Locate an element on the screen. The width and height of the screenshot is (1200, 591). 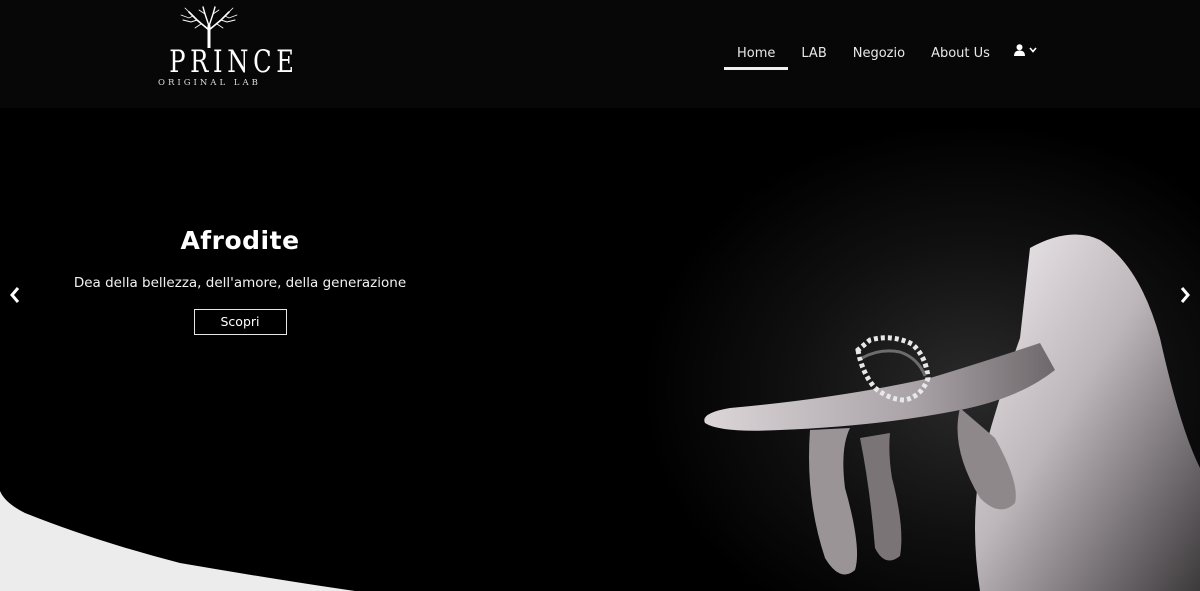
user-menu-toggle is located at coordinates (1025, 50).